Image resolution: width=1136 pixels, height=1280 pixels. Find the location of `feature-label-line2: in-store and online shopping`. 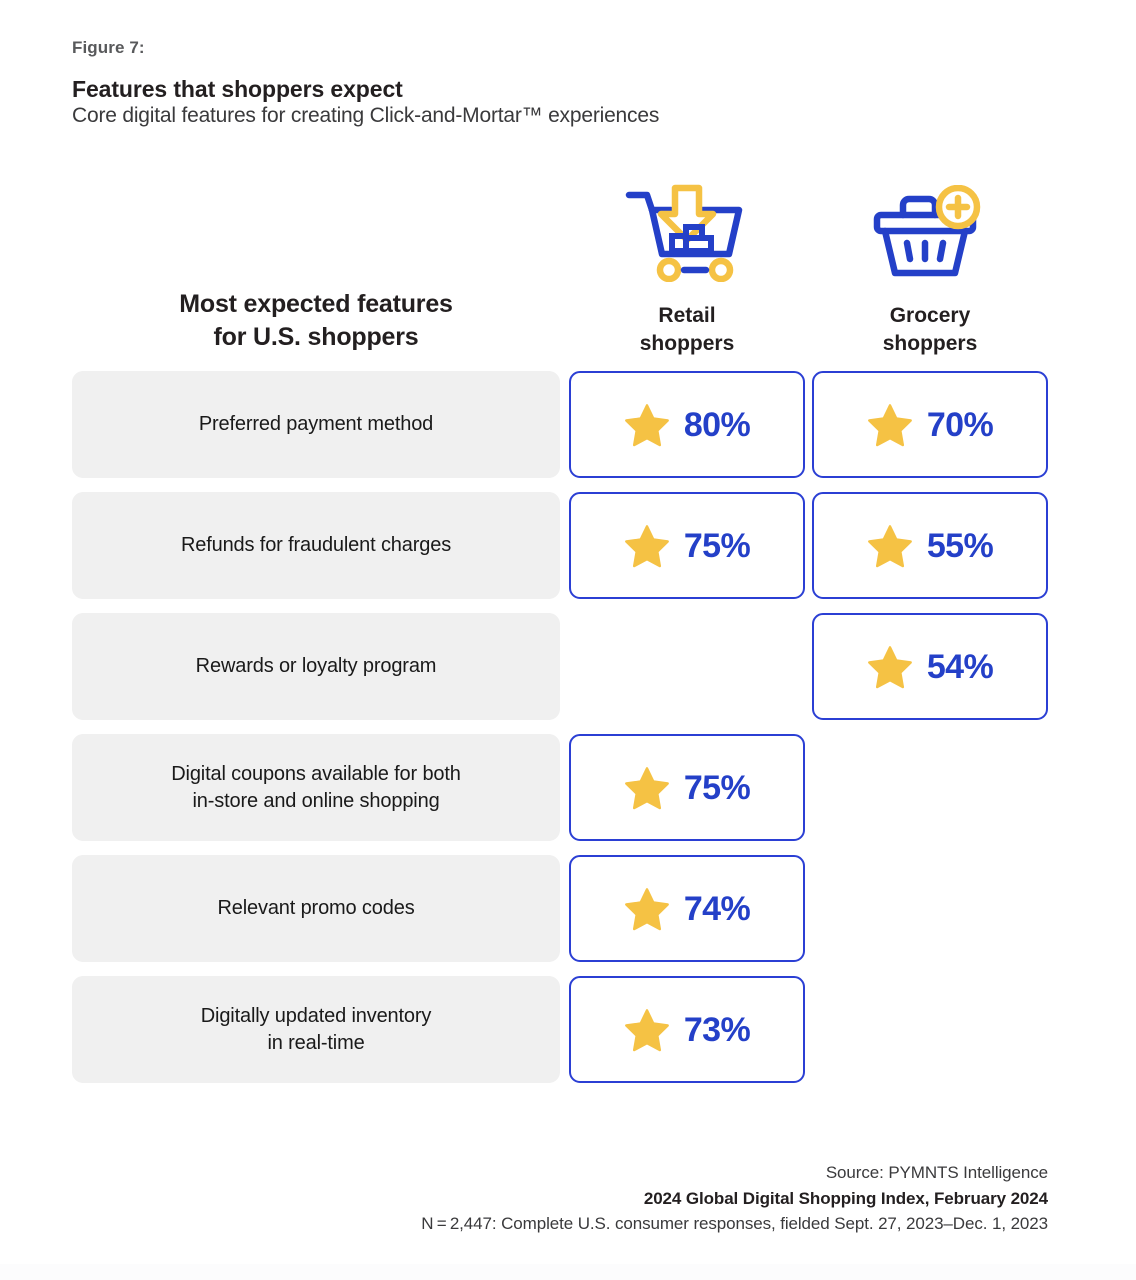

feature-label-line2: in-store and online shopping is located at coordinates (316, 800).